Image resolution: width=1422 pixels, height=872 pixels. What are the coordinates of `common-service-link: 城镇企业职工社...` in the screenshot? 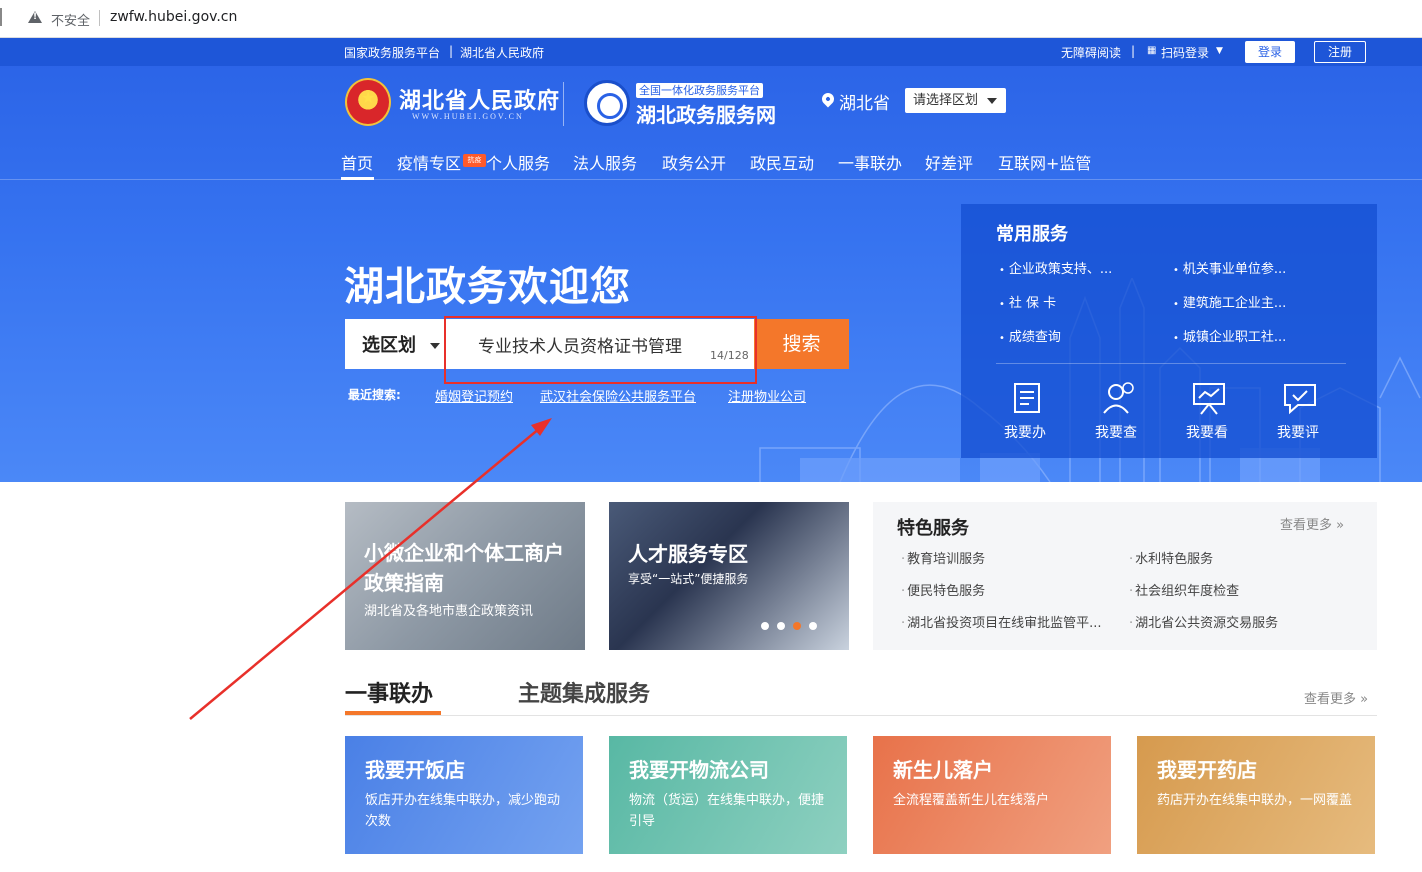 It's located at (1229, 335).